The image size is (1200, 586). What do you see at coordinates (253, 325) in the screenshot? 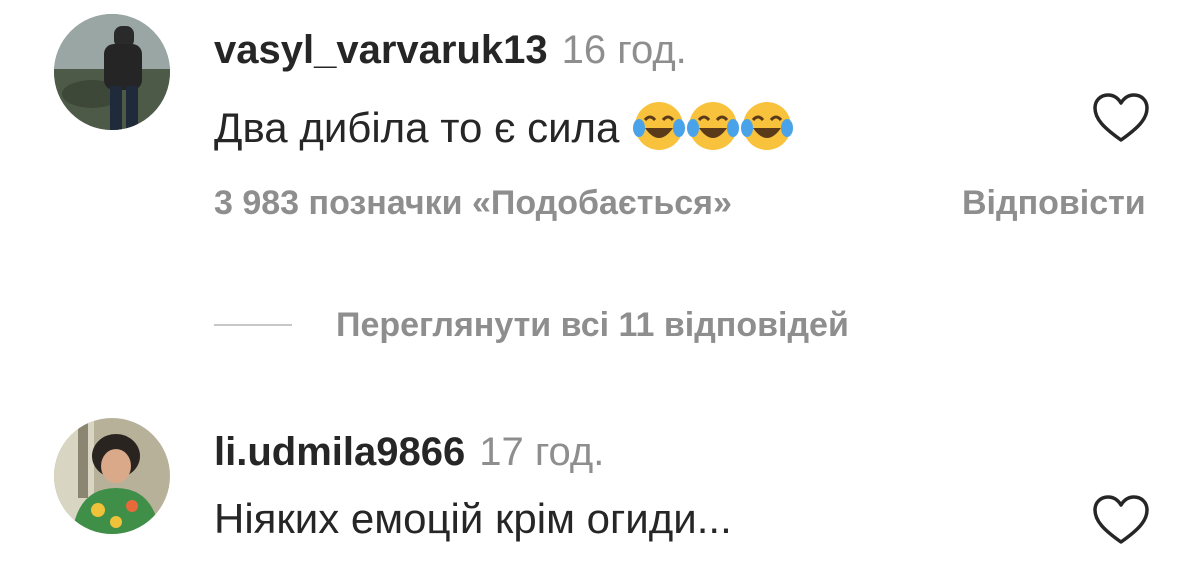
I see `divider-line` at bounding box center [253, 325].